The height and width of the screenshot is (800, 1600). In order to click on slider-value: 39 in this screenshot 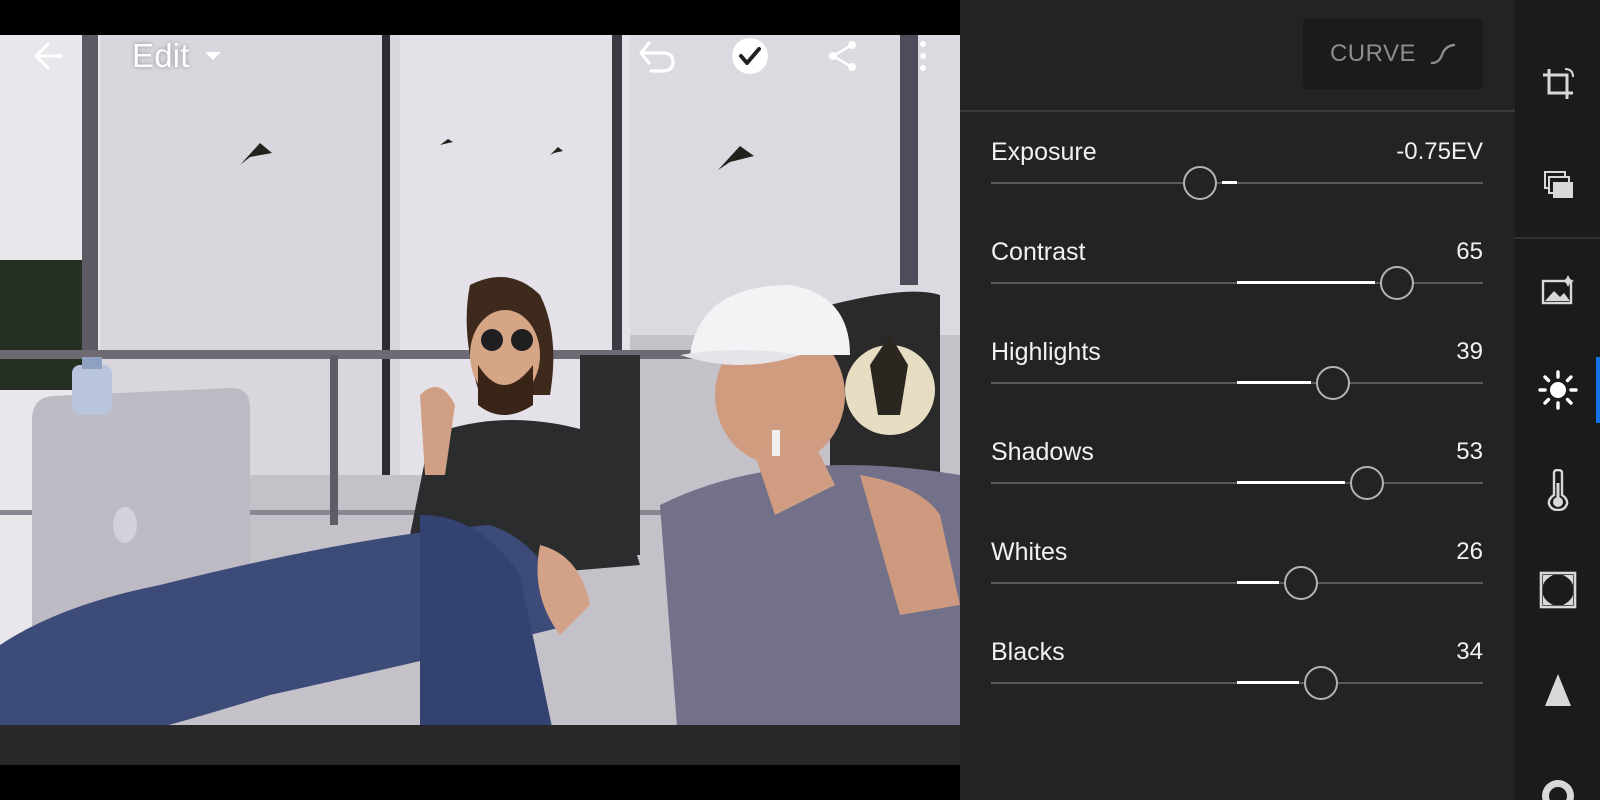, I will do `click(1469, 351)`.